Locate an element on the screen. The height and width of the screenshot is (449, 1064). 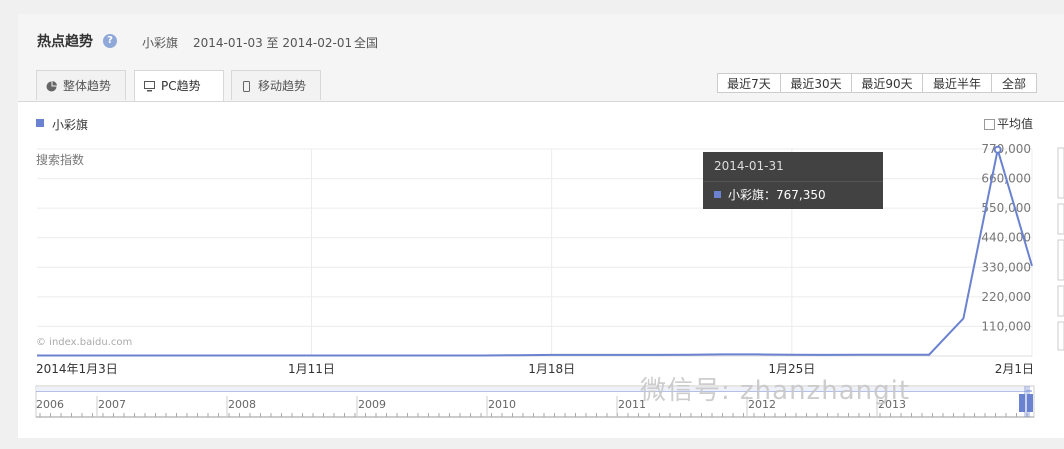
timeline-selection is located at coordinates (1027, 401).